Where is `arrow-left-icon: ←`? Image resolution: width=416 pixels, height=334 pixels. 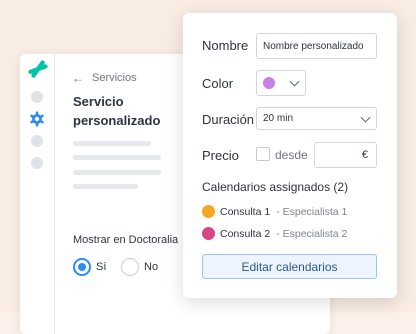
arrow-left-icon: ← is located at coordinates (78, 78).